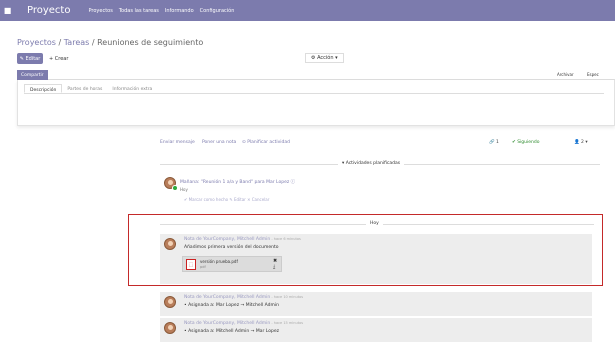 The width and height of the screenshot is (615, 359). What do you see at coordinates (371, 163) in the screenshot?
I see `planned-activities-toggle: ▾ Actividades planificadas` at bounding box center [371, 163].